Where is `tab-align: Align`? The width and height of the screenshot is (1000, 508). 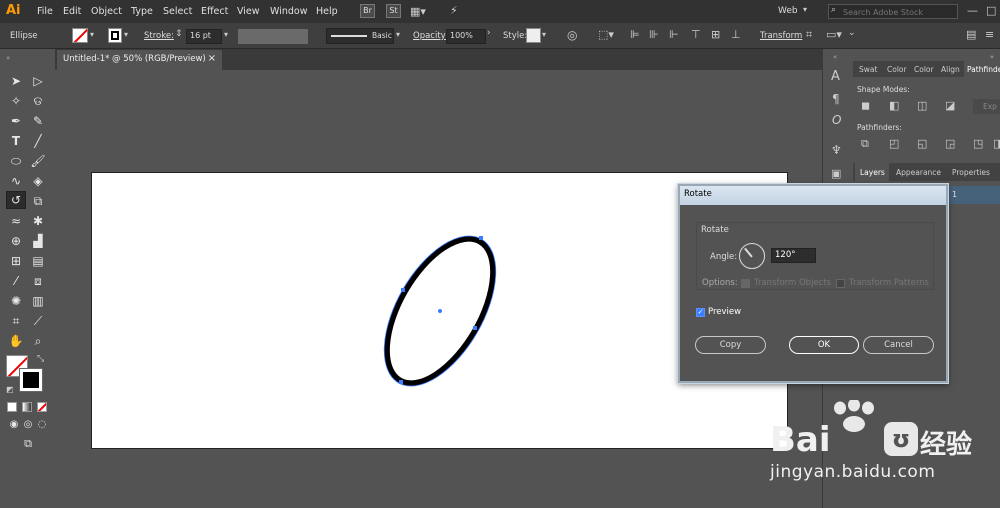
tab-align: Align is located at coordinates (950, 69).